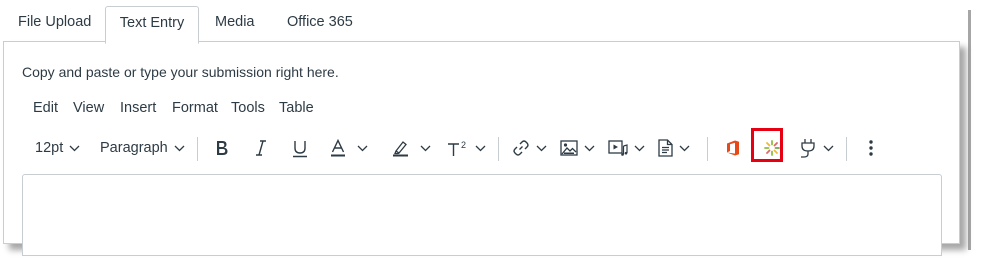 Image resolution: width=982 pixels, height=258 pixels. I want to click on highlight-color-button, so click(411, 148).